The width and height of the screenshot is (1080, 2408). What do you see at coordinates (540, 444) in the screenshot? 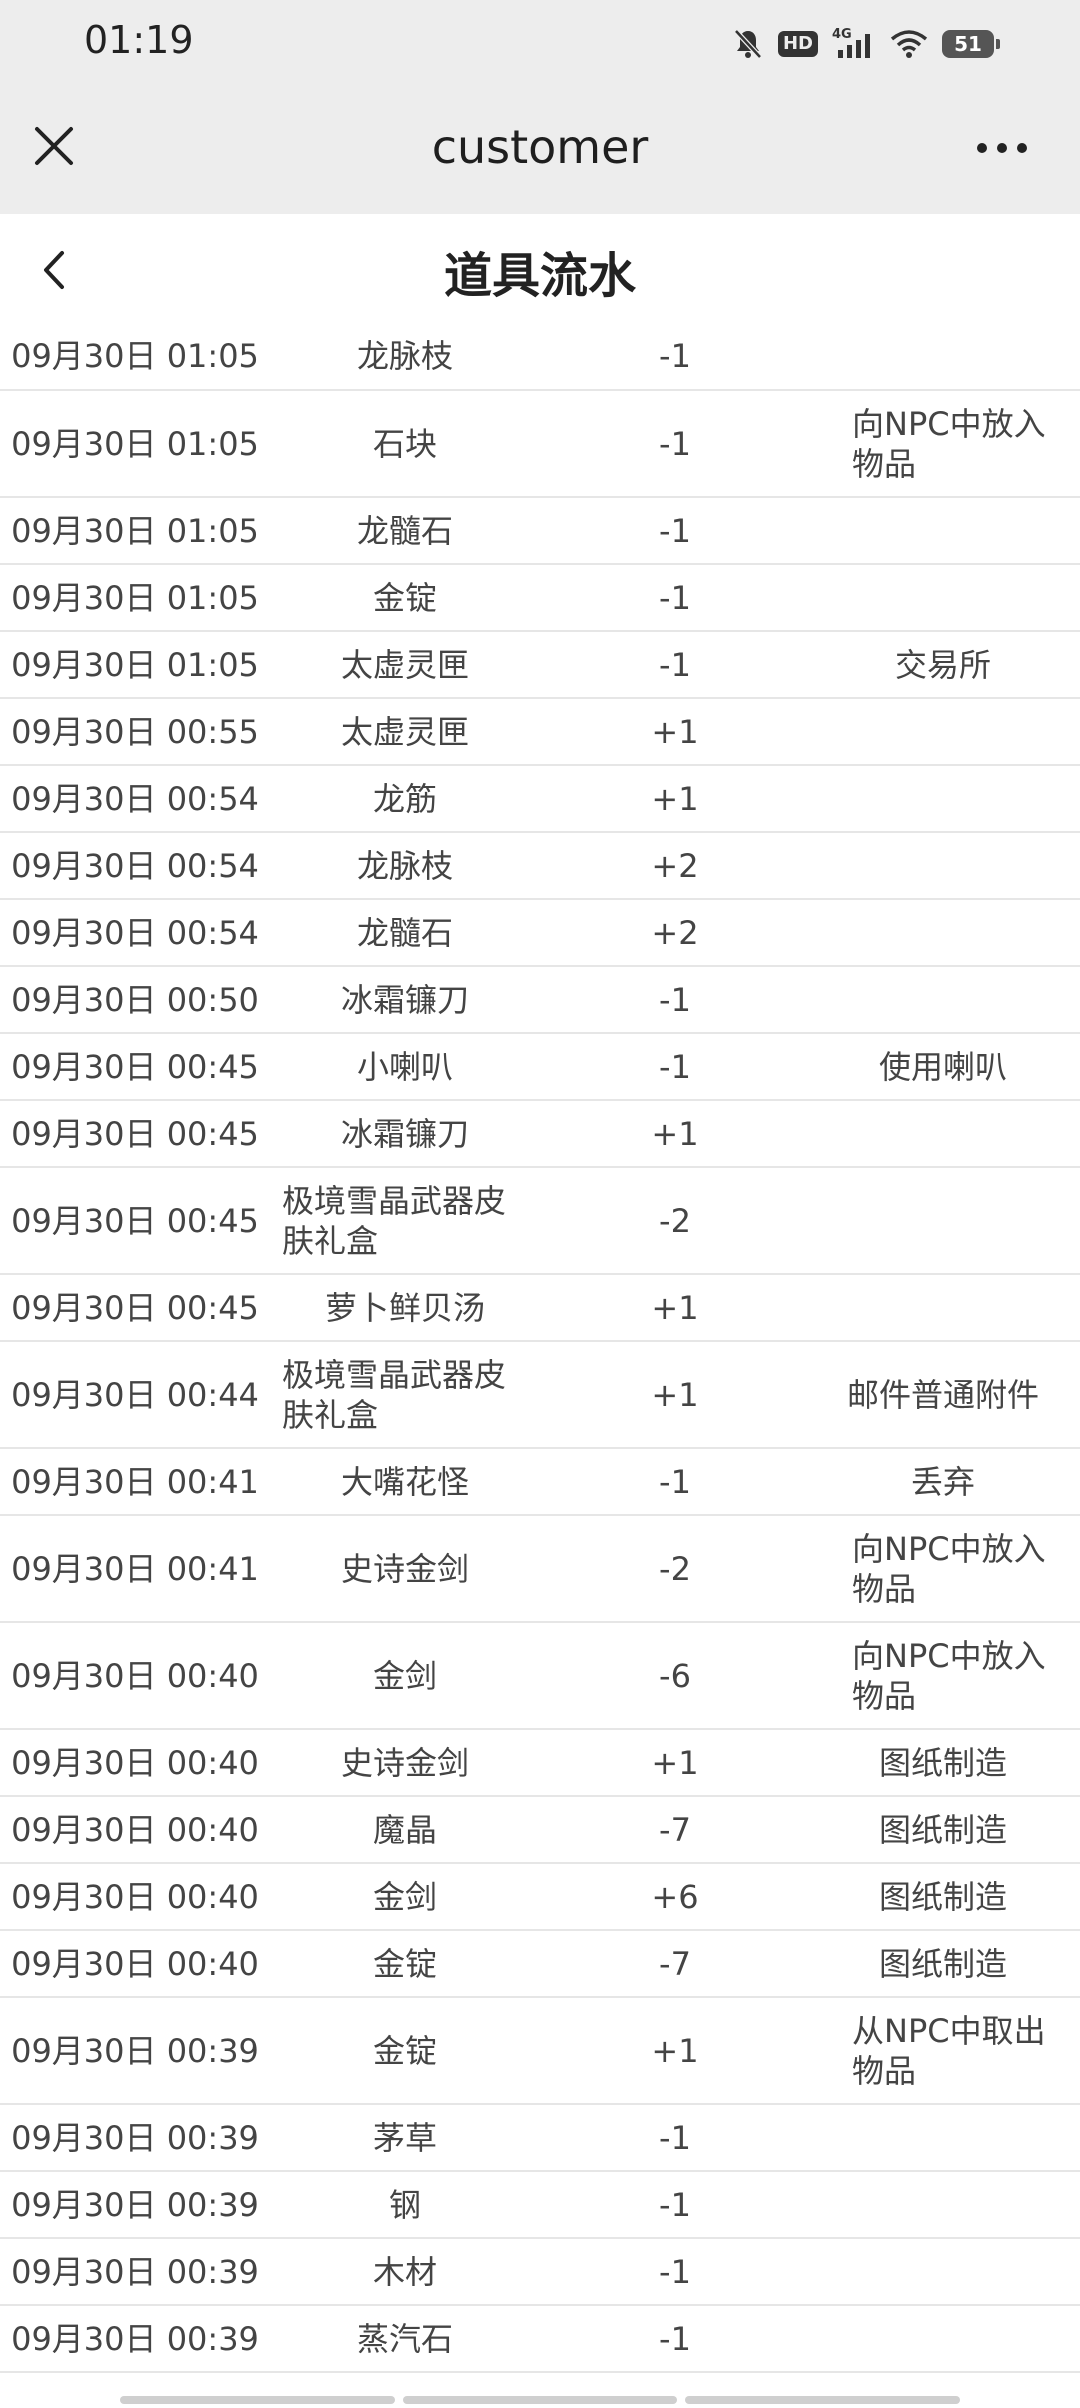
I see `table-row: 09月30日 01:05 石块 -1 向NPC中放入物品` at bounding box center [540, 444].